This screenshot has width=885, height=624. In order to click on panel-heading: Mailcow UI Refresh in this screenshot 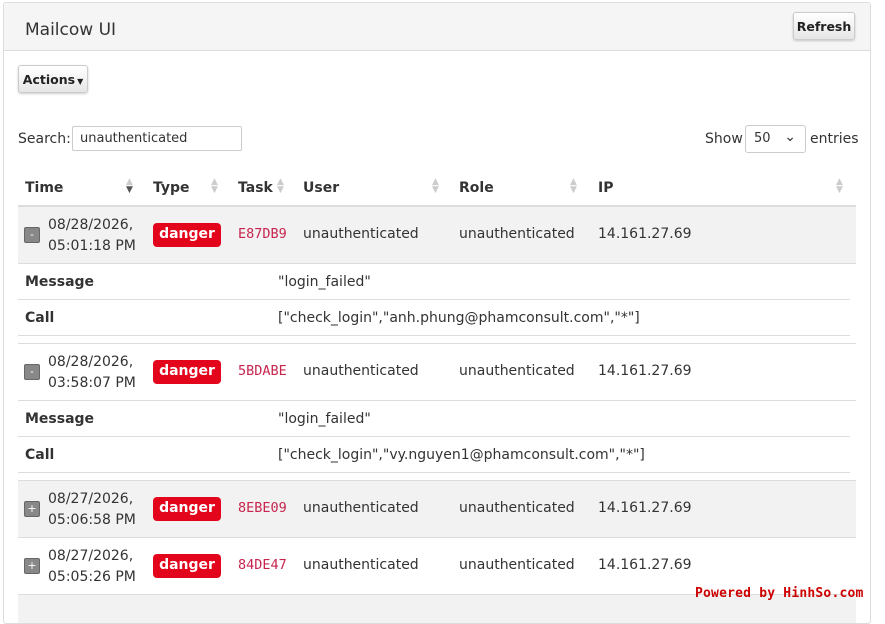, I will do `click(437, 27)`.